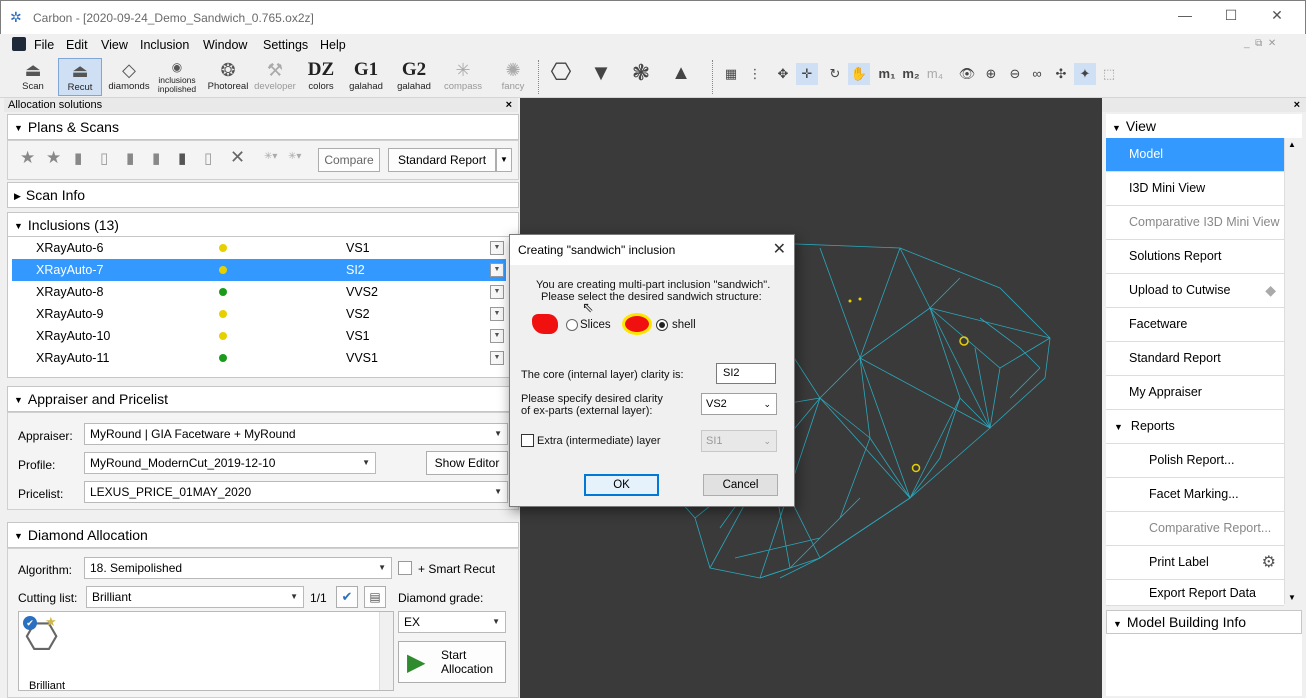  I want to click on diamond-side-view-icon: ▼, so click(601, 73).